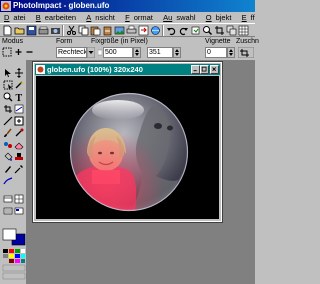 The width and height of the screenshot is (320, 284). Describe the element at coordinates (6, 6) in the screenshot. I see `photoimpact-app-icon` at that location.